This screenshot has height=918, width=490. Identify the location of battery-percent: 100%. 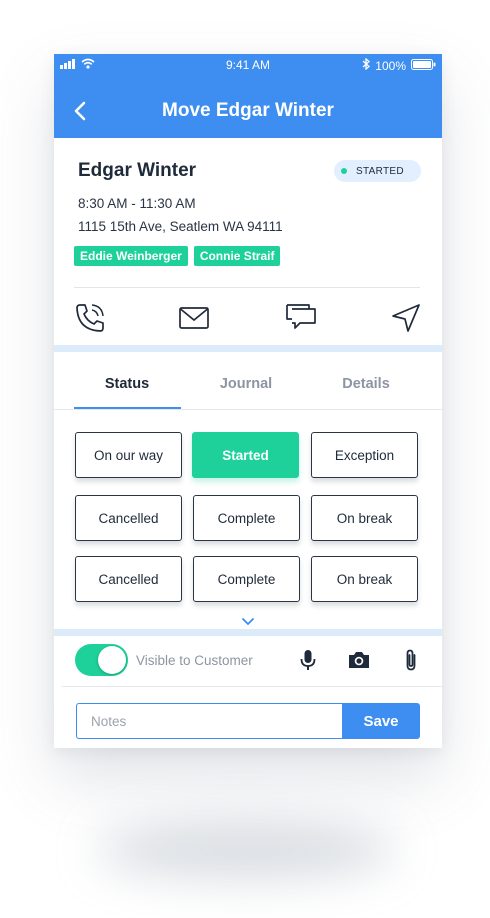
(390, 65).